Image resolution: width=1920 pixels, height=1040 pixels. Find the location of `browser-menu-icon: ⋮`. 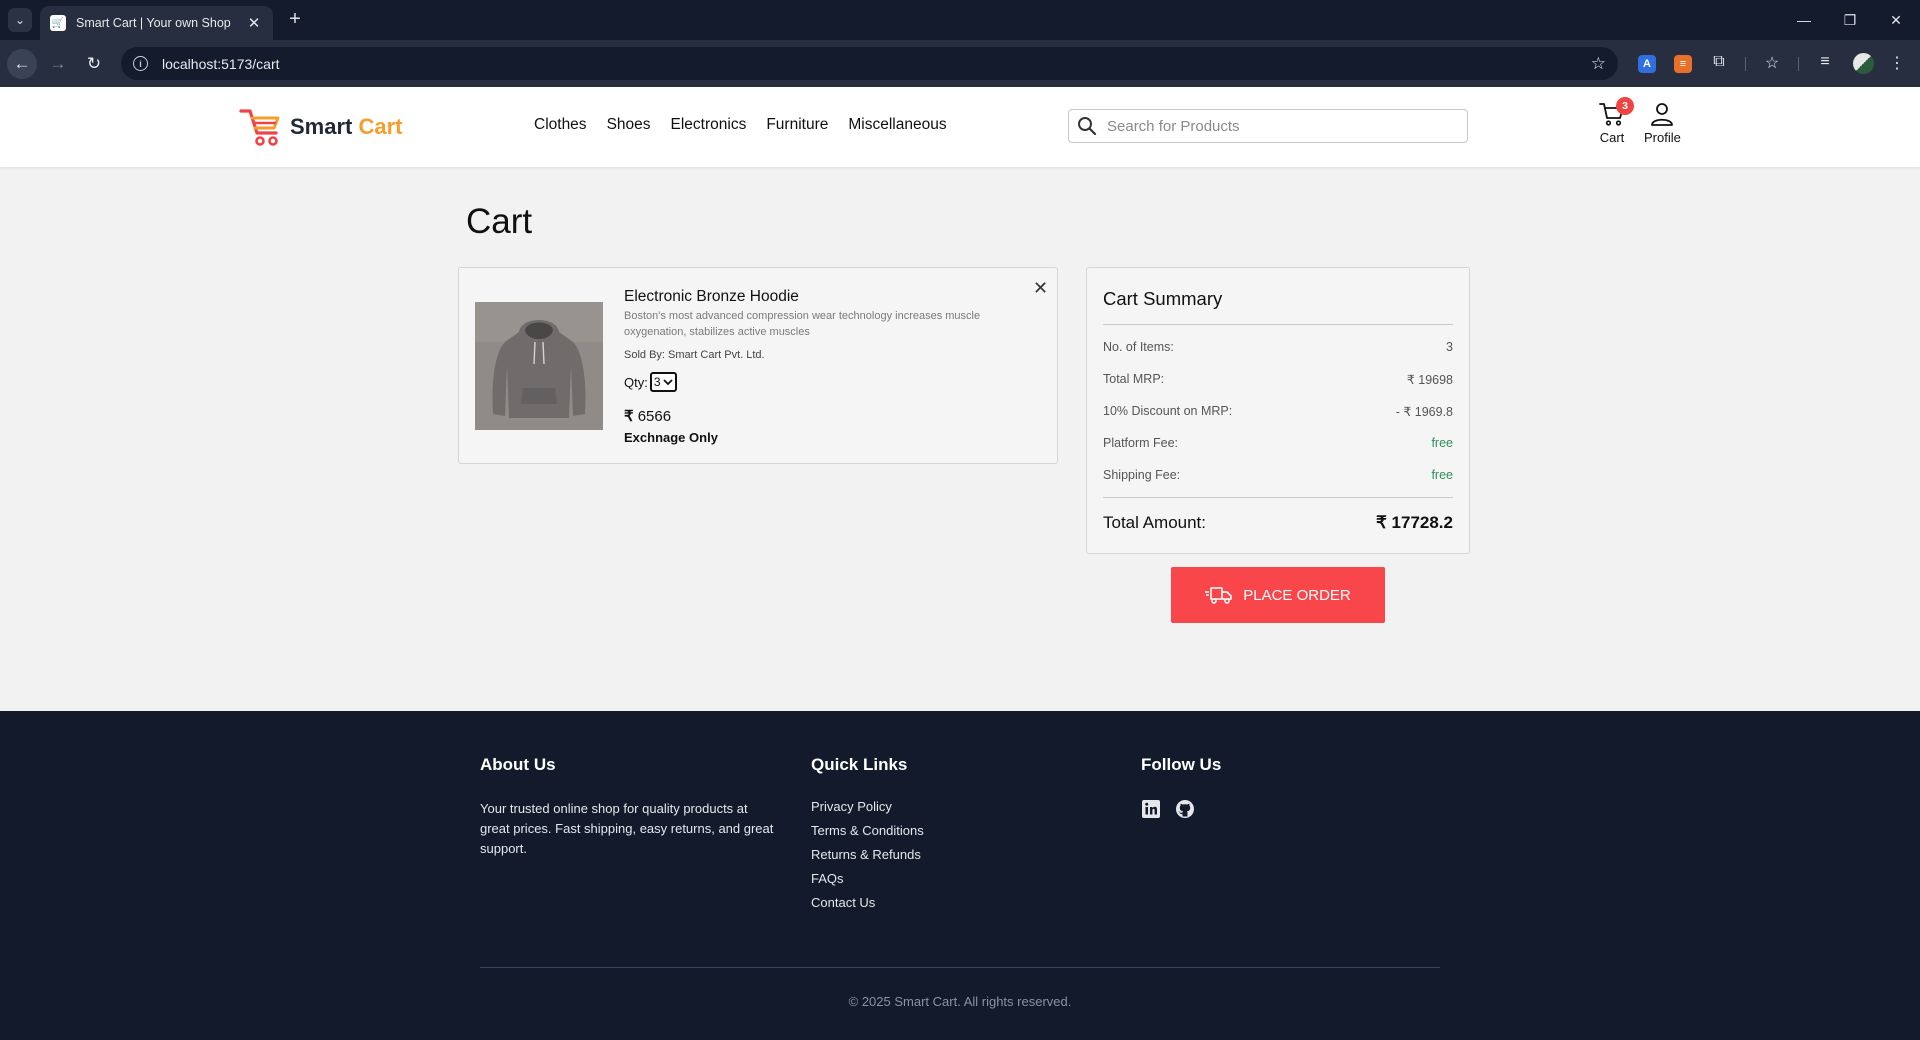

browser-menu-icon: ⋮ is located at coordinates (1897, 63).